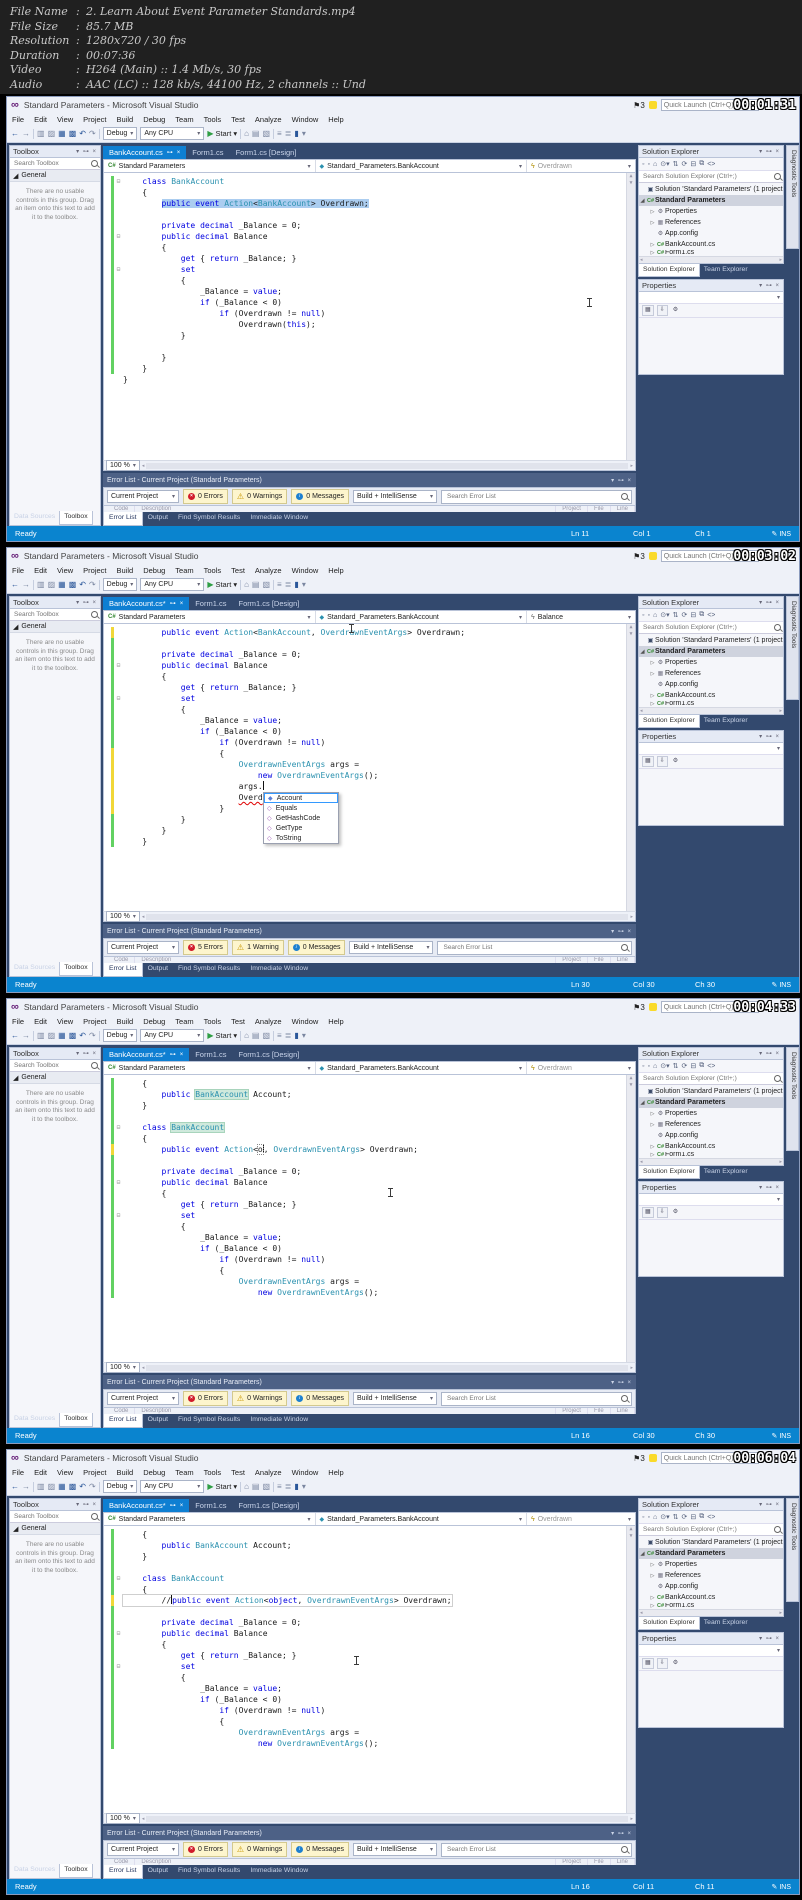 The width and height of the screenshot is (802, 1900). I want to click on errors-filter-button: × 0 Errors, so click(205, 1849).